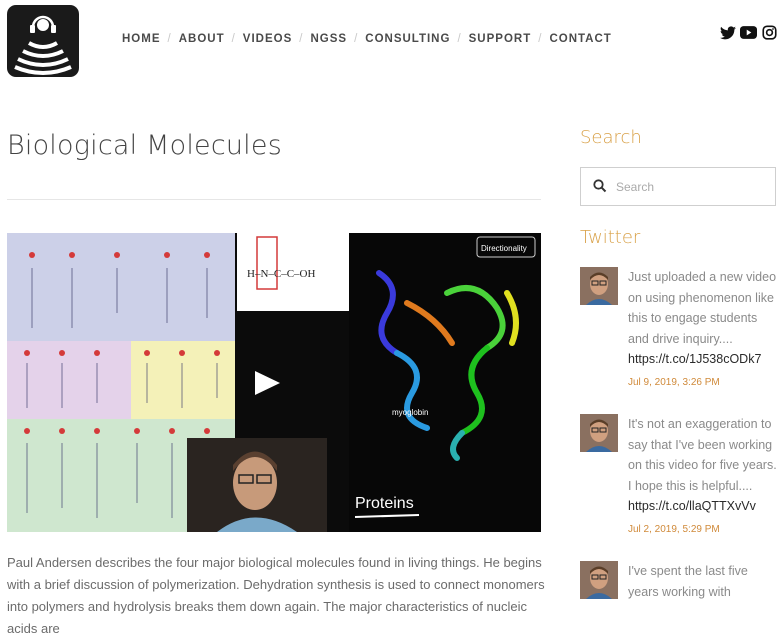 The width and height of the screenshot is (778, 640). What do you see at coordinates (691, 186) in the screenshot?
I see `search-input` at bounding box center [691, 186].